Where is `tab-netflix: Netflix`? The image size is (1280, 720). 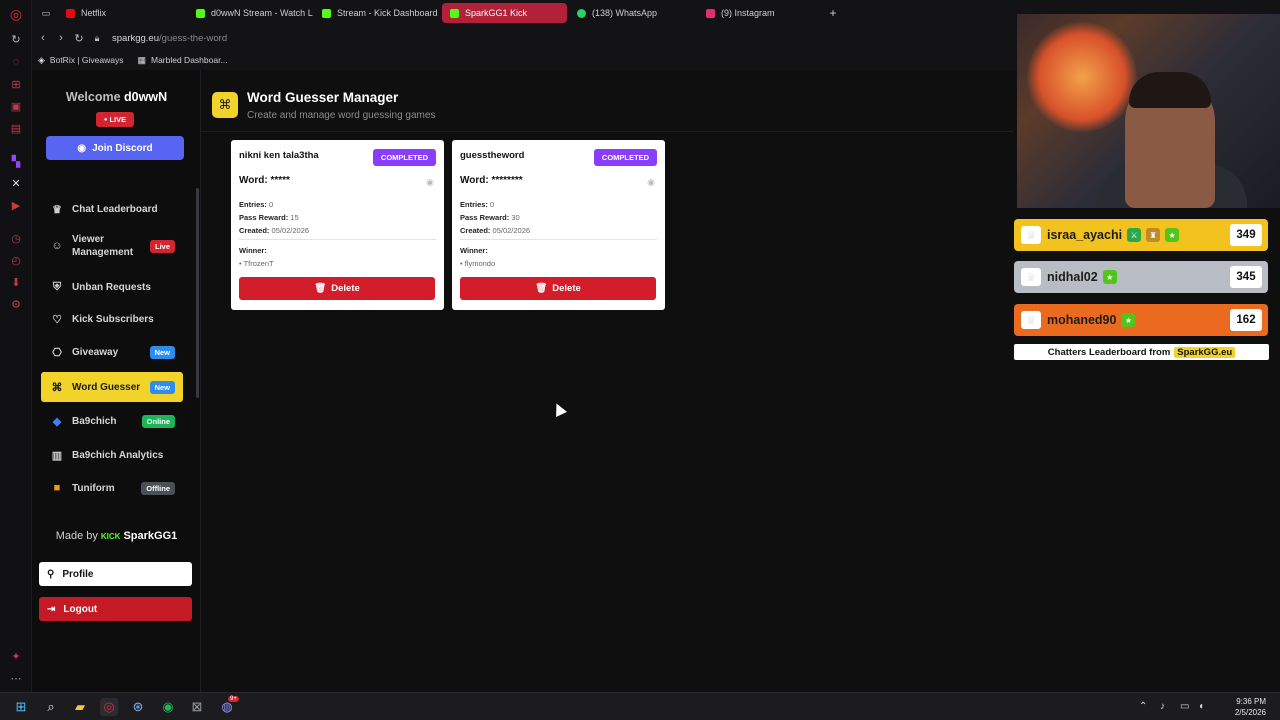
tab-netflix: Netflix is located at coordinates (121, 13).